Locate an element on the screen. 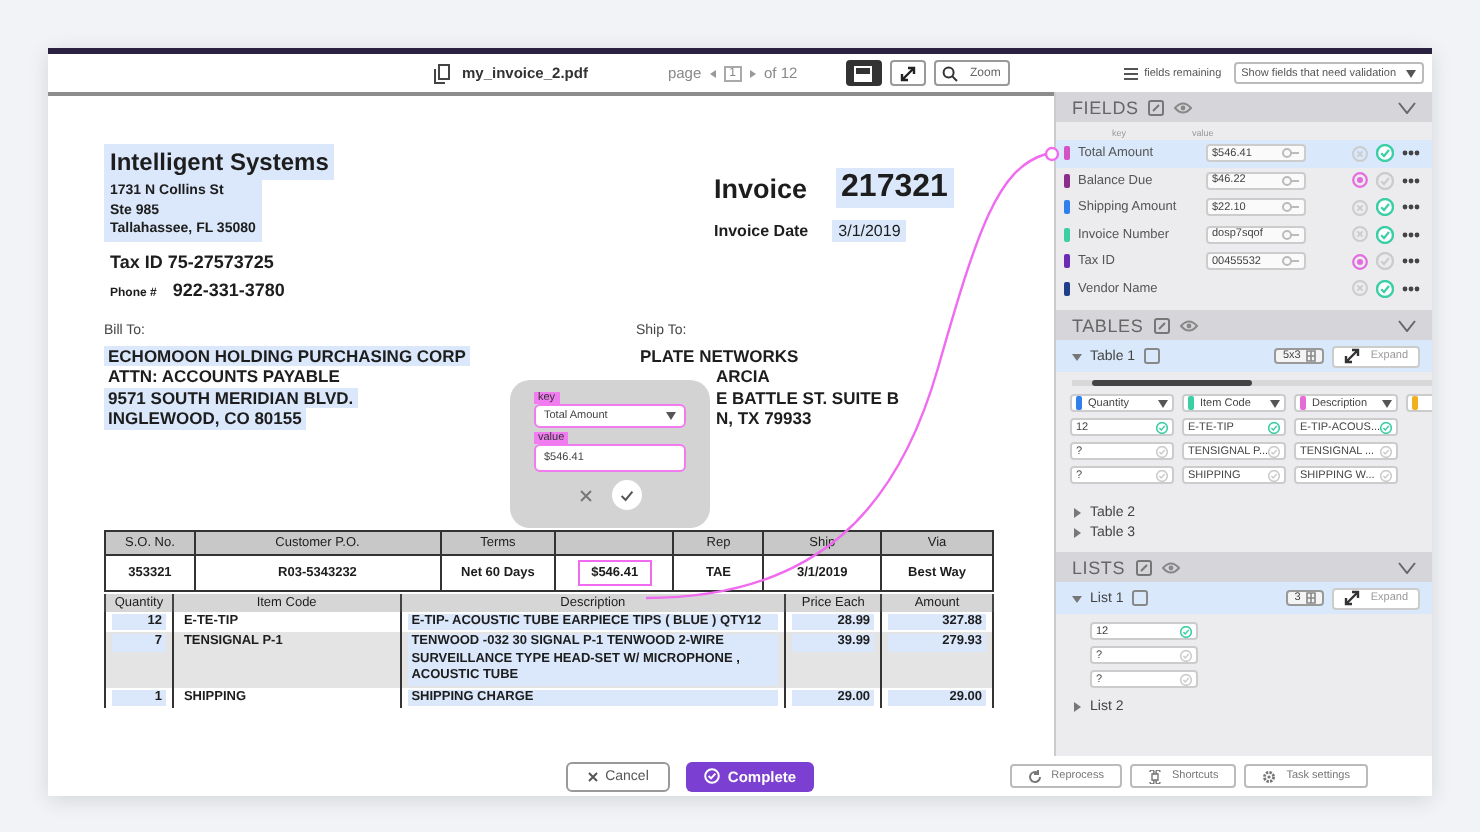 Image resolution: width=1480 pixels, height=832 pixels. next-icon is located at coordinates (752, 73).